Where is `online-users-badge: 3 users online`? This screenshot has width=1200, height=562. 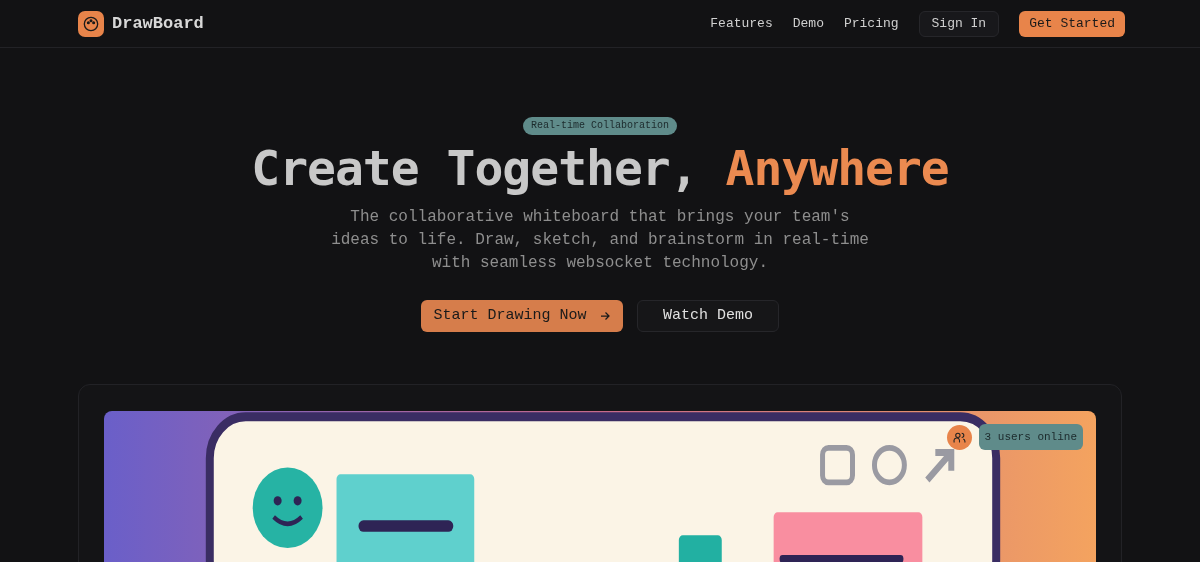 online-users-badge: 3 users online is located at coordinates (1030, 437).